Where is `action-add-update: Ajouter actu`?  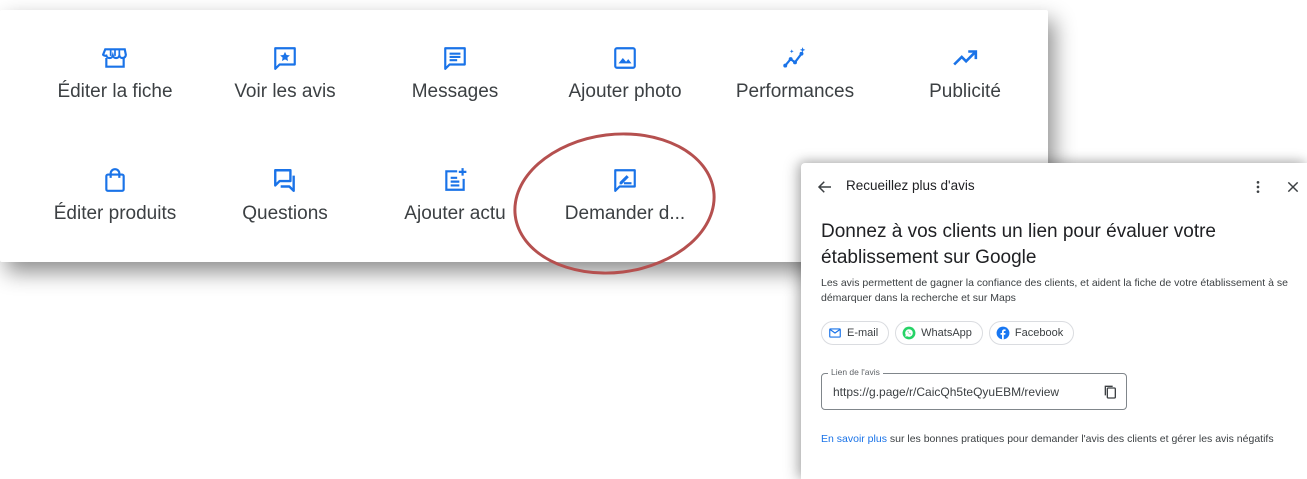
action-add-update: Ajouter actu is located at coordinates (455, 212).